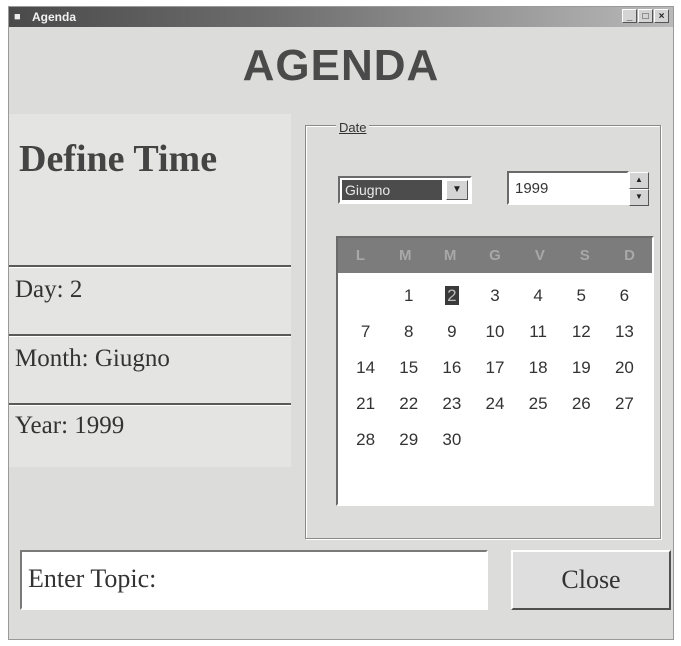 This screenshot has height=646, width=681. What do you see at coordinates (451, 404) in the screenshot?
I see `calendar-day: 23` at bounding box center [451, 404].